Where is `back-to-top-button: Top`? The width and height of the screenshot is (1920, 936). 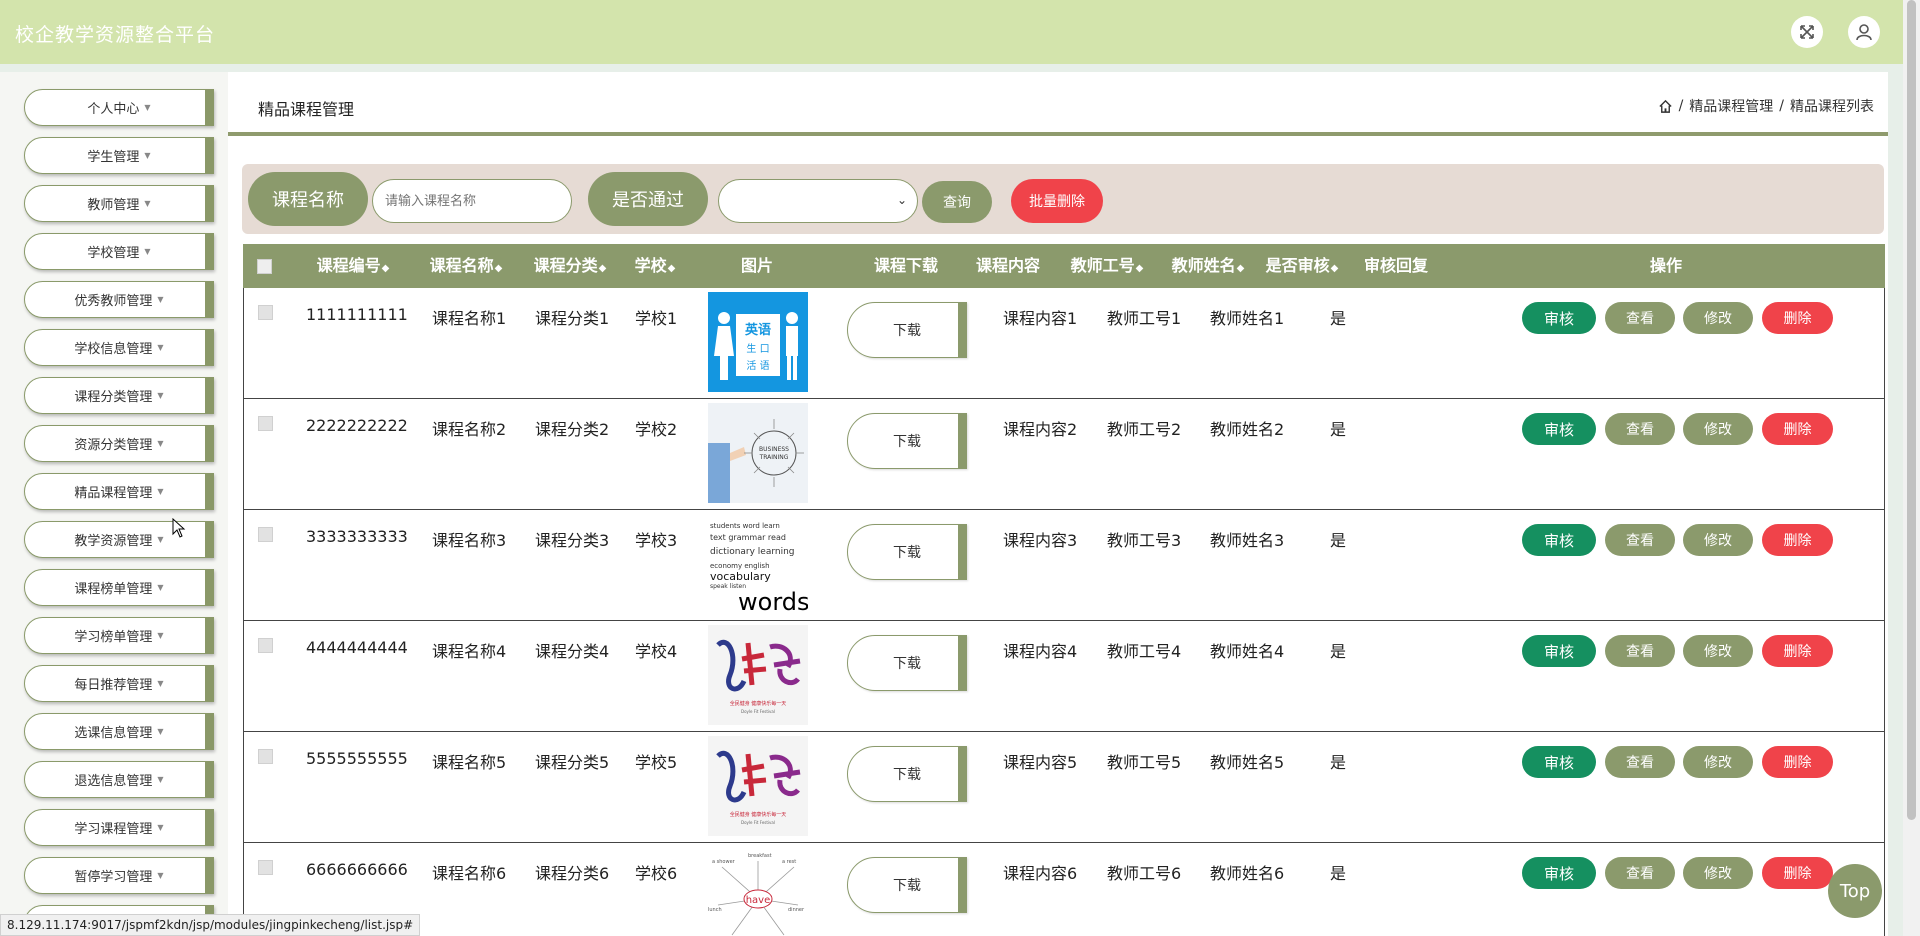 back-to-top-button: Top is located at coordinates (1855, 891).